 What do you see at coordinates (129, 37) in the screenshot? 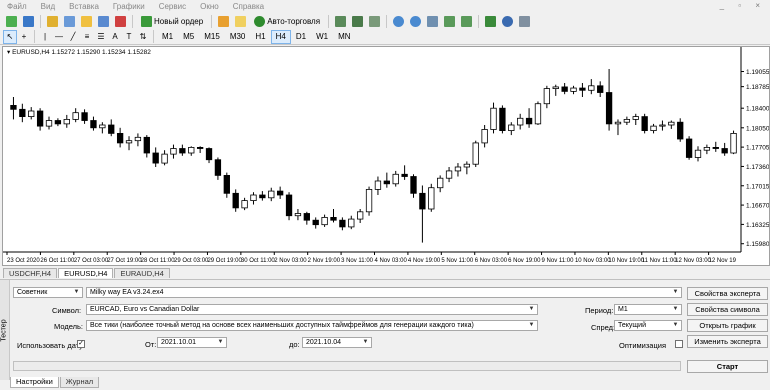
I see `text-label-icon: T` at bounding box center [129, 37].